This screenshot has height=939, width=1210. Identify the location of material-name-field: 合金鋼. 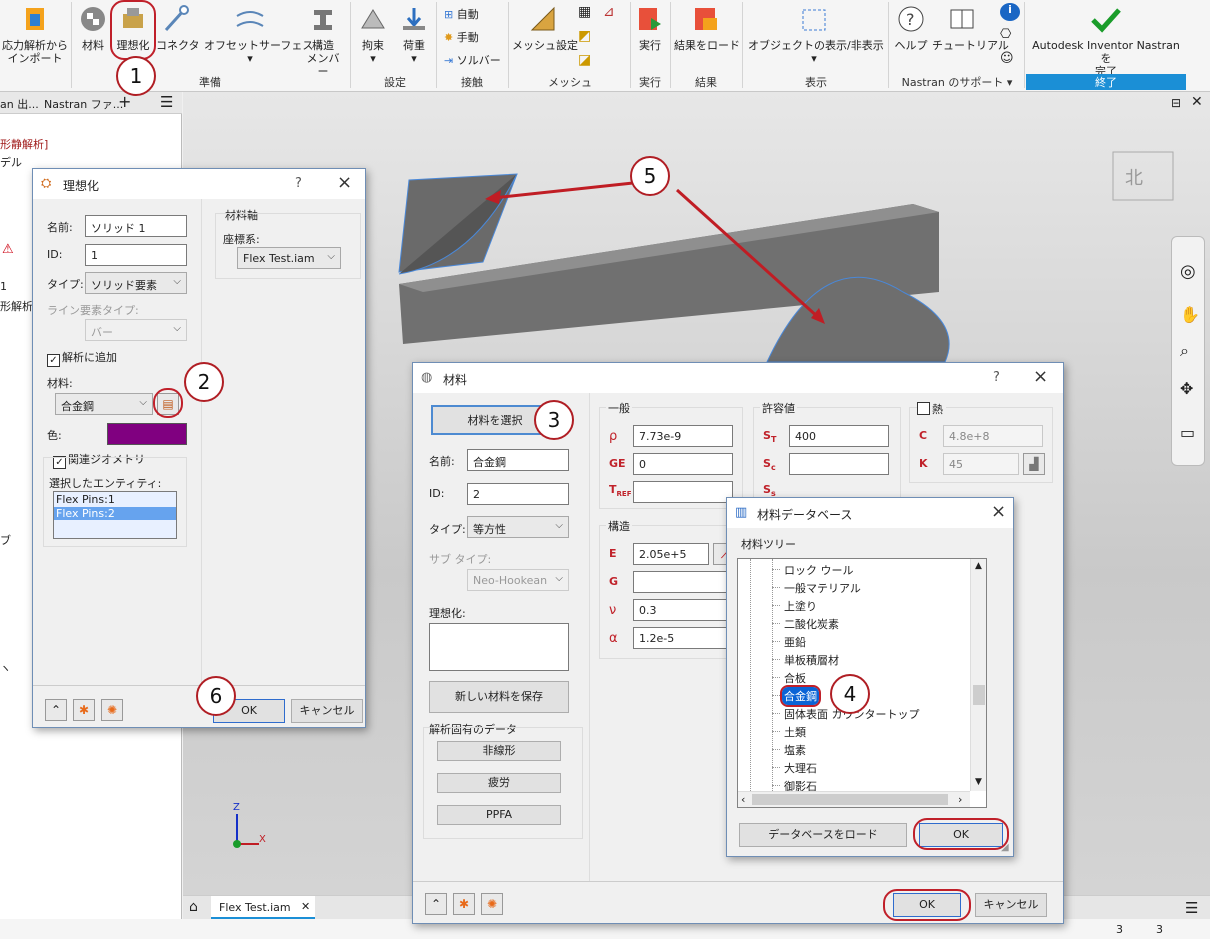
(518, 460).